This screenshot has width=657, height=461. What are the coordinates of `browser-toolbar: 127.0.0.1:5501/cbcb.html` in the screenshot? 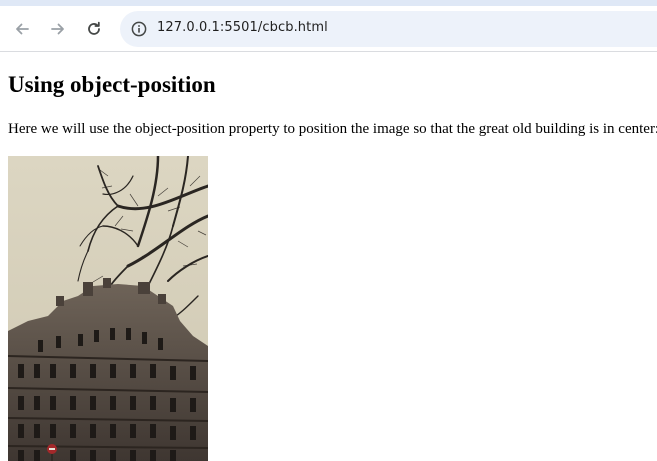 It's located at (328, 26).